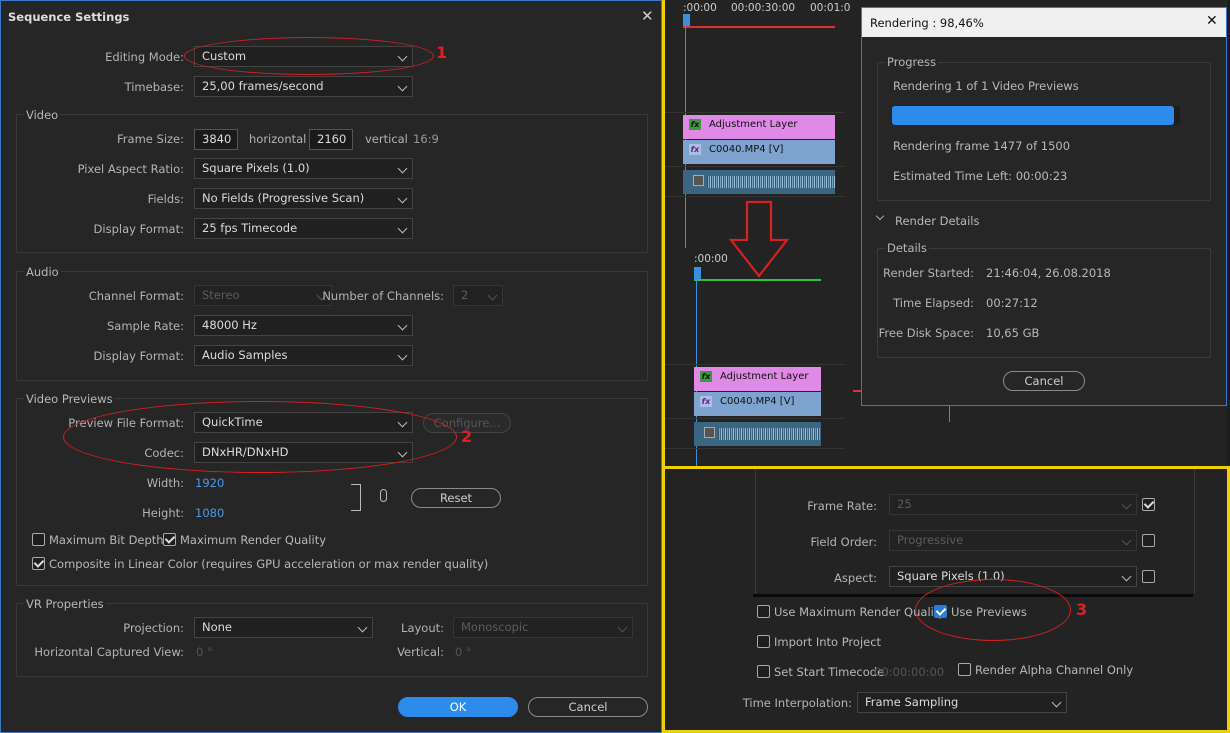 Image resolution: width=1230 pixels, height=733 pixels. What do you see at coordinates (711, 259) in the screenshot?
I see `timeline-tick-bottom: :00:00` at bounding box center [711, 259].